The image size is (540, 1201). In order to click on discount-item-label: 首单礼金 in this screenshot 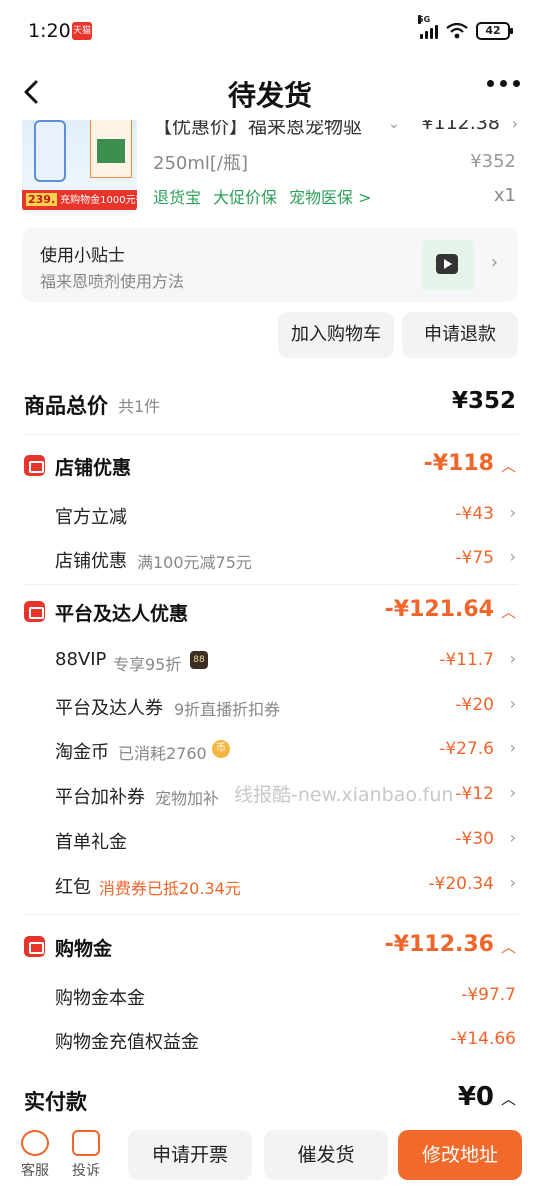, I will do `click(91, 842)`.